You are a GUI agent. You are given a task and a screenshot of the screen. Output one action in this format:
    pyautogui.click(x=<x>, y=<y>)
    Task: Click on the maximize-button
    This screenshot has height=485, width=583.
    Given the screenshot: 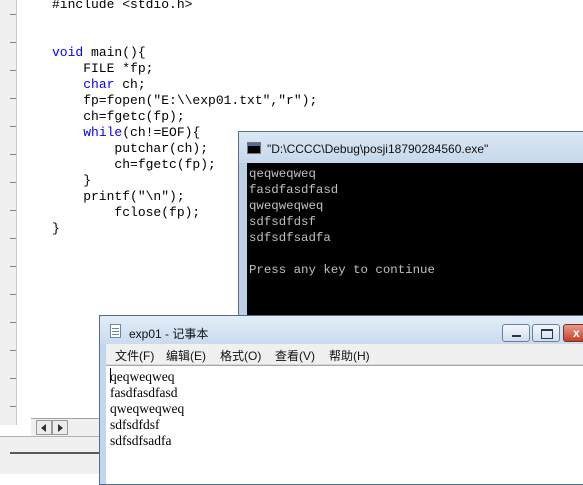 What is the action you would take?
    pyautogui.click(x=546, y=333)
    